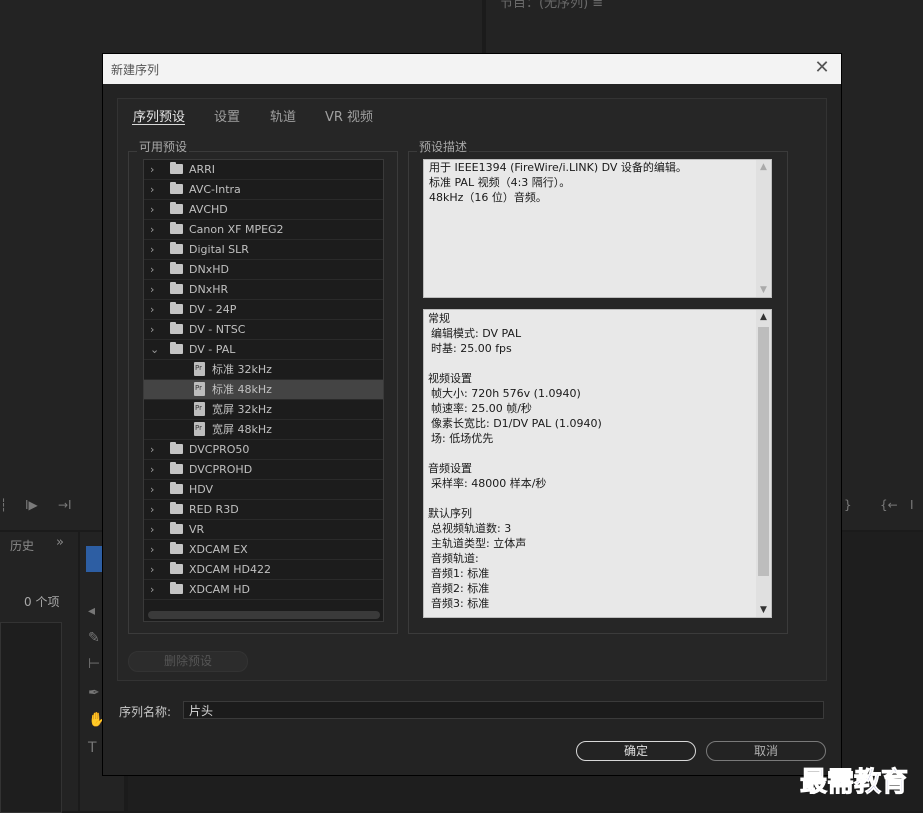  What do you see at coordinates (848, 505) in the screenshot?
I see `panel-control-icon: }` at bounding box center [848, 505].